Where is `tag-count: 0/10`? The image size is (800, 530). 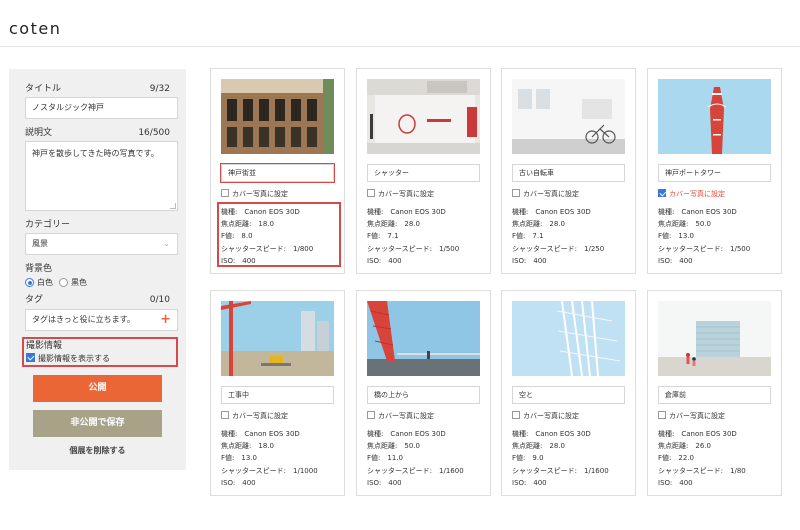
tag-count: 0/10 is located at coordinates (159, 300).